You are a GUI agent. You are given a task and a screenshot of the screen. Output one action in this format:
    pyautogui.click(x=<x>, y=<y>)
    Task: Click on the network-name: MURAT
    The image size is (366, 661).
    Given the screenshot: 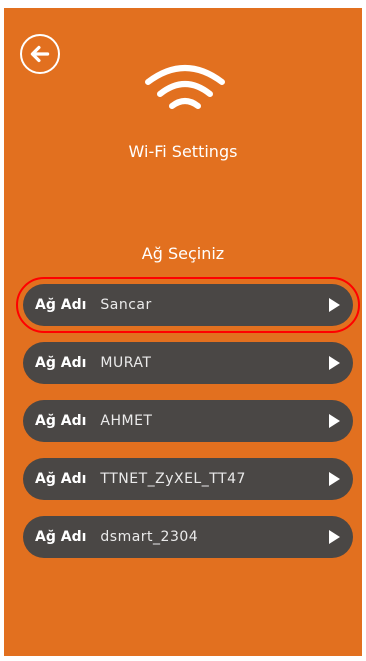 What is the action you would take?
    pyautogui.click(x=126, y=363)
    